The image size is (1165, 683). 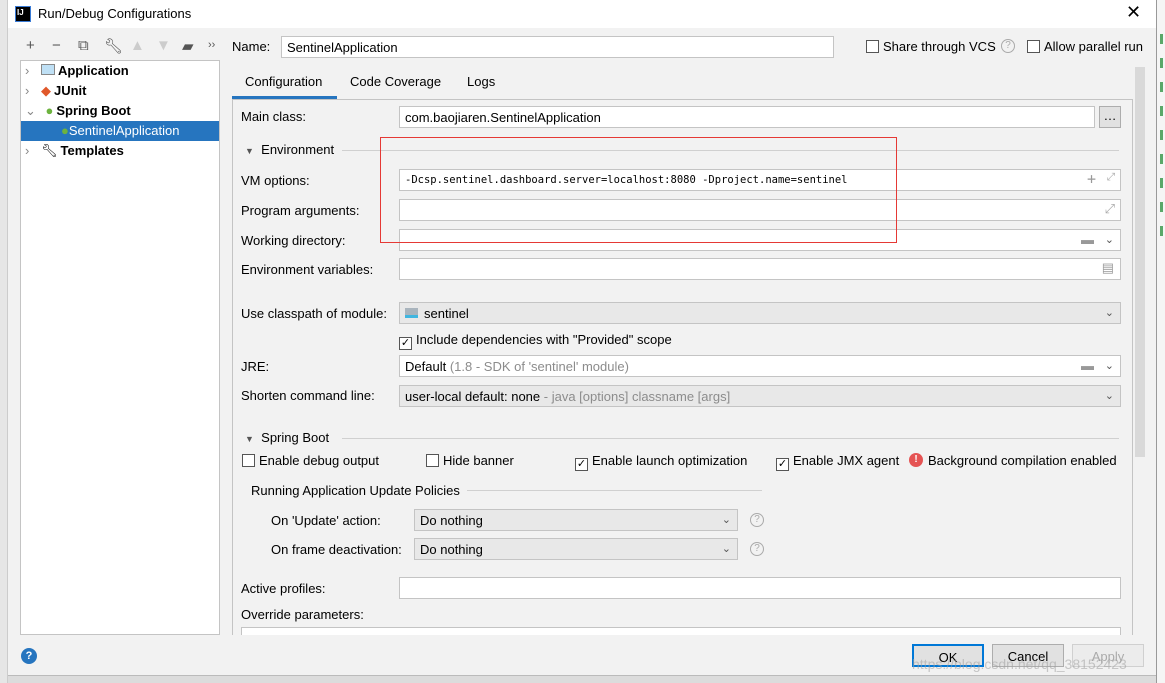 I want to click on spring-boot-section: ▼ Spring Boot, so click(x=287, y=437).